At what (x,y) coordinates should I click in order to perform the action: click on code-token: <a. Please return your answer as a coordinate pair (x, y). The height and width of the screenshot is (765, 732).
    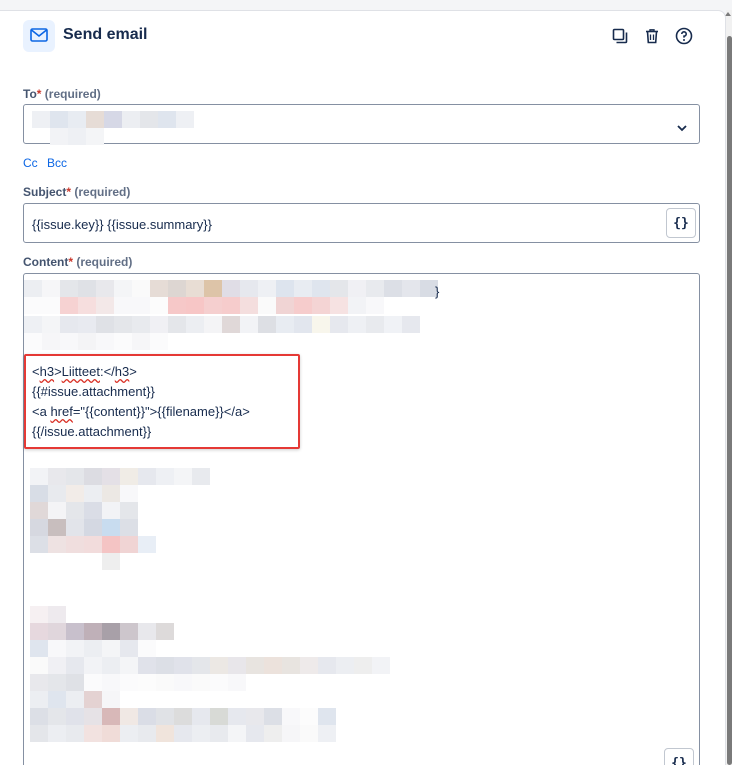
    Looking at the image, I should click on (41, 411).